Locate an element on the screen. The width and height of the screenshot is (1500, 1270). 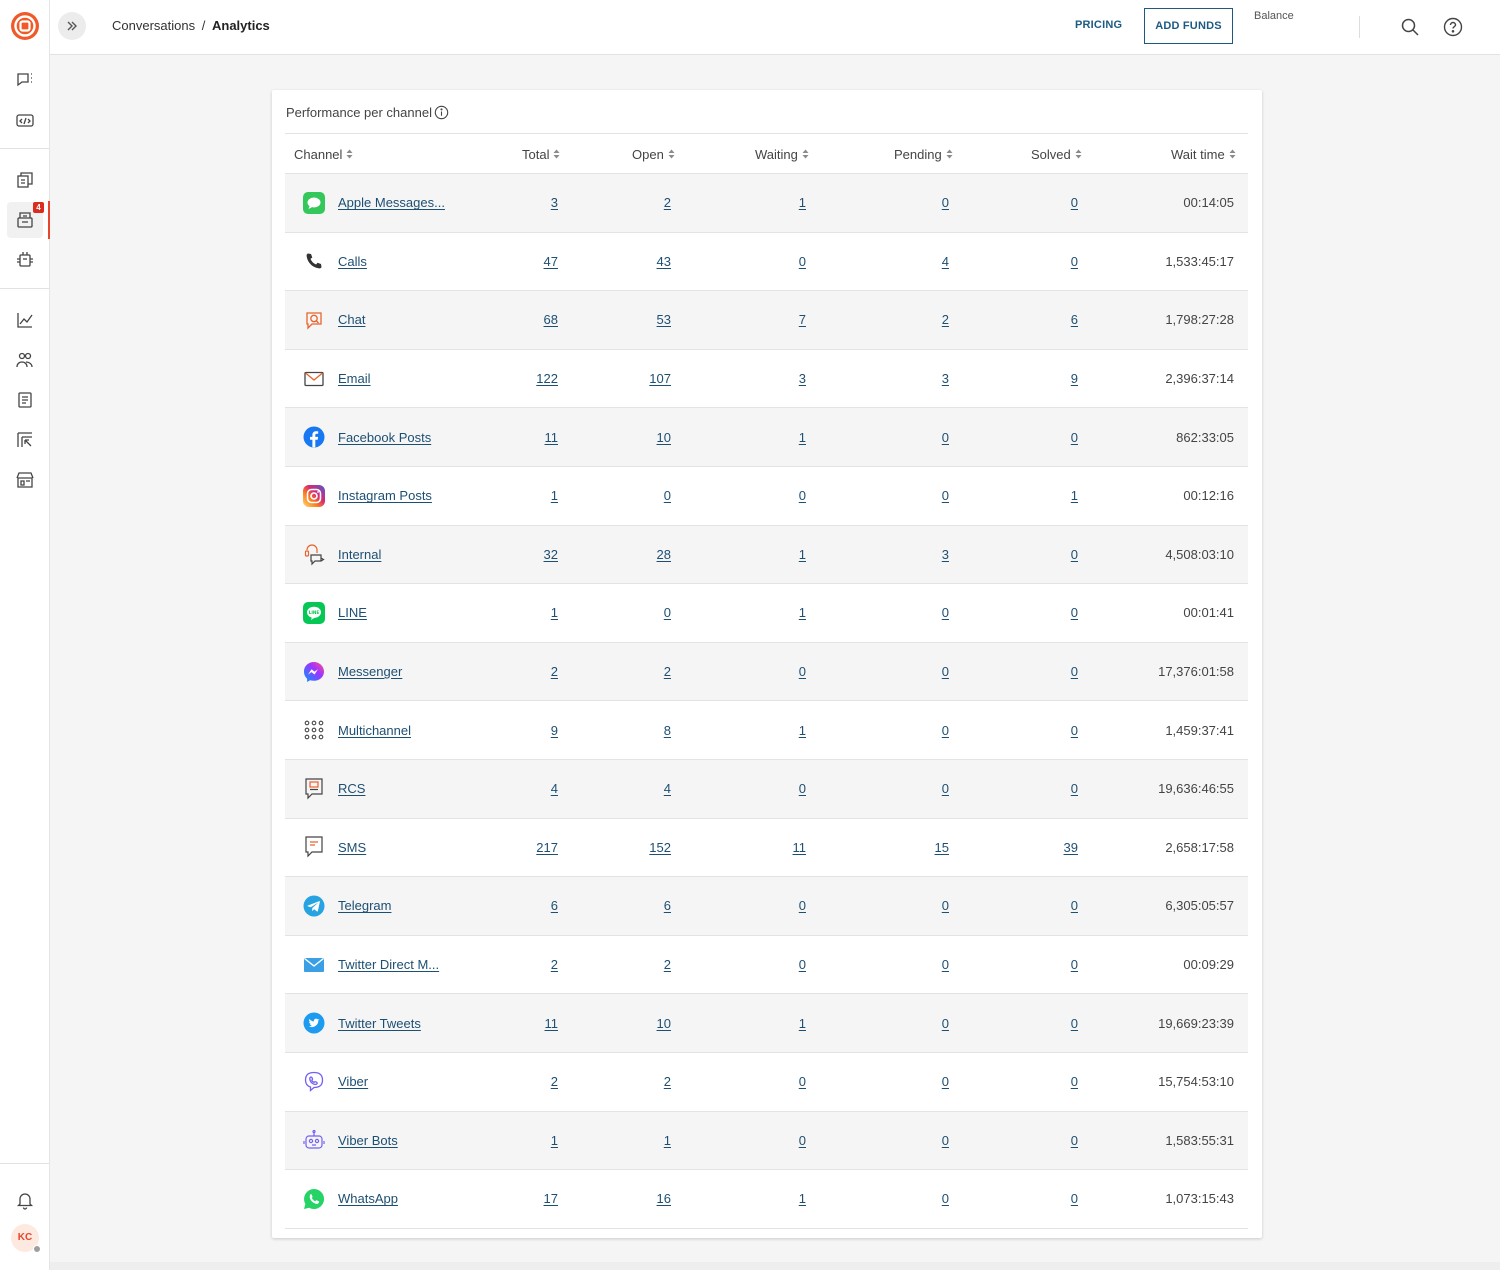
channel-link: Twitter Tweets is located at coordinates (379, 1023).